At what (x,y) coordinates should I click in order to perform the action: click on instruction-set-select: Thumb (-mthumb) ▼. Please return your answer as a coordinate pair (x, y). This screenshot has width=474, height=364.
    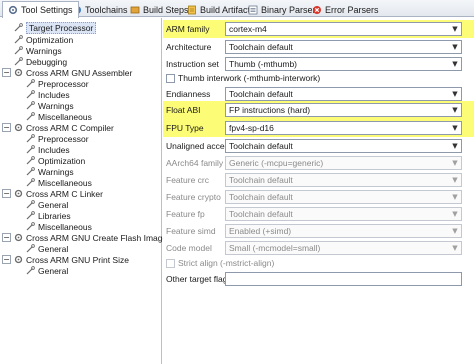
    Looking at the image, I should click on (343, 64).